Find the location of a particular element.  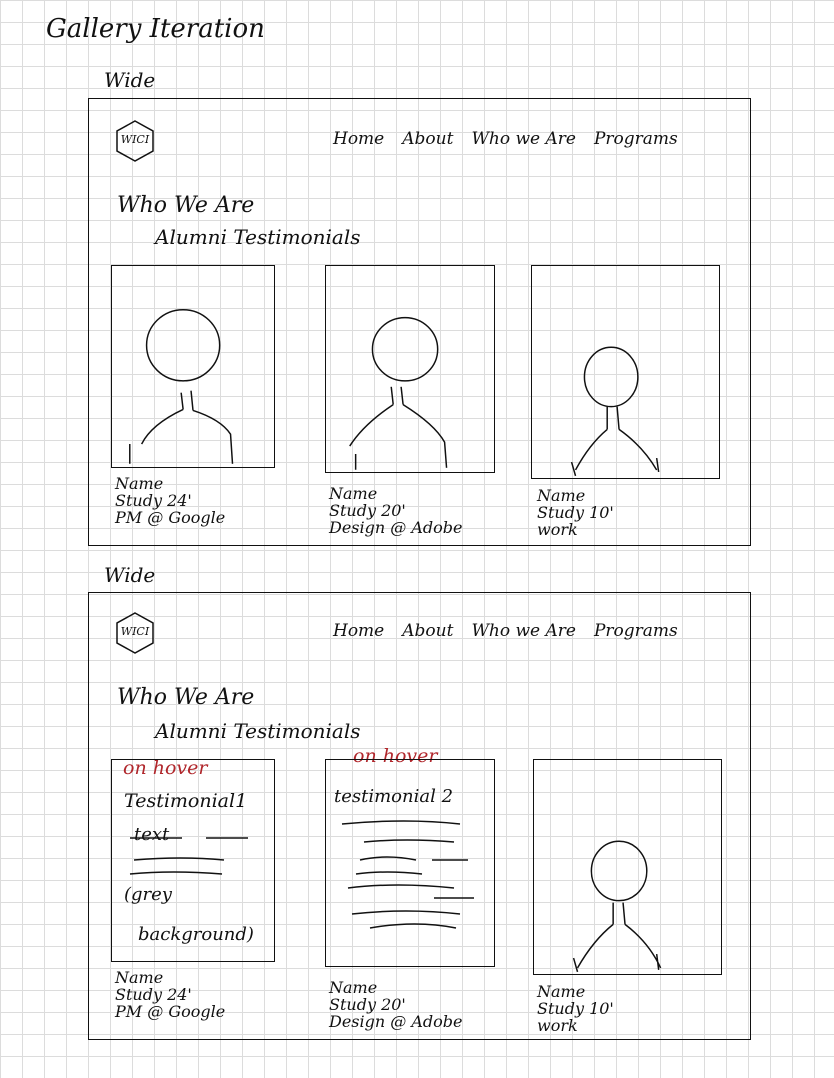

testimonial-text: (grey is located at coordinates (148, 894).